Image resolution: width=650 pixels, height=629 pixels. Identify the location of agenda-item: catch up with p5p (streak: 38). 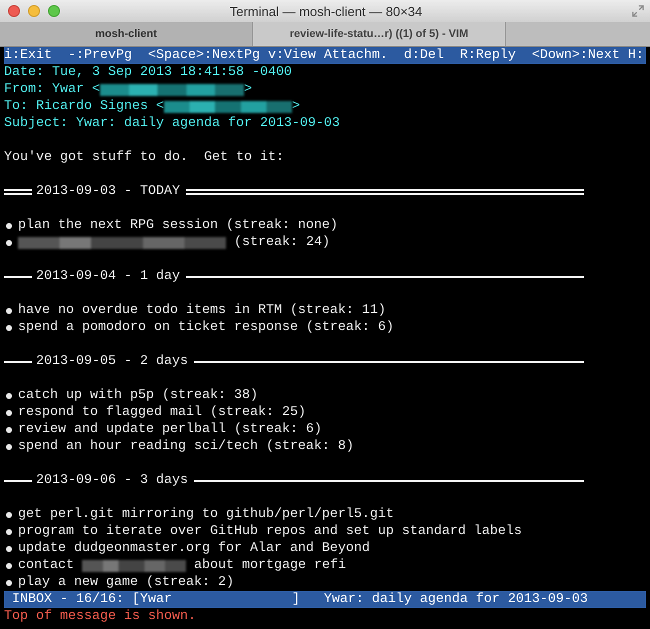
(138, 395).